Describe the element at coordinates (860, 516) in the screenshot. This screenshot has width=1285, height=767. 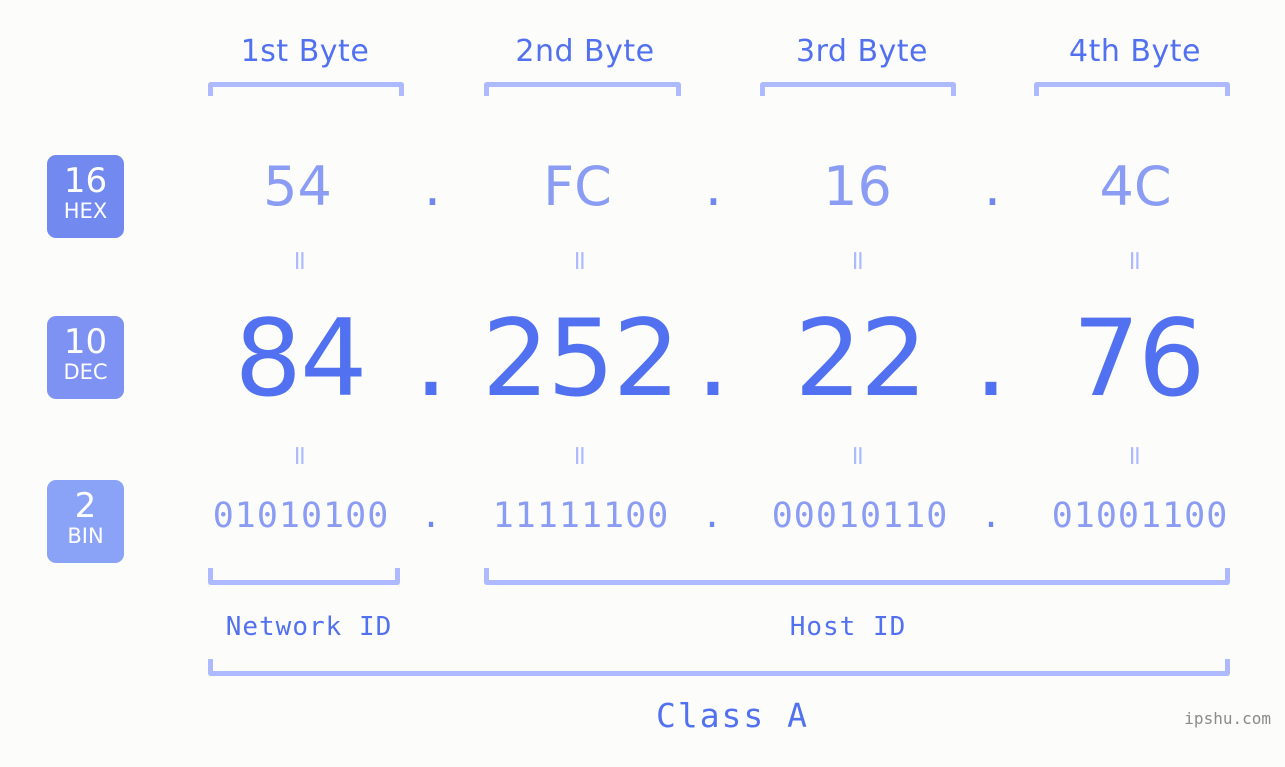
I see `bin-octet-3: 00010110` at that location.